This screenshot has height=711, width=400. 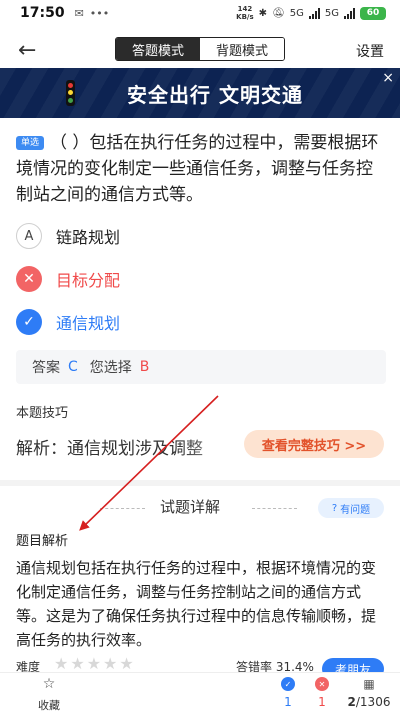 I want to click on back-arrow-icon: ←, so click(x=27, y=50).